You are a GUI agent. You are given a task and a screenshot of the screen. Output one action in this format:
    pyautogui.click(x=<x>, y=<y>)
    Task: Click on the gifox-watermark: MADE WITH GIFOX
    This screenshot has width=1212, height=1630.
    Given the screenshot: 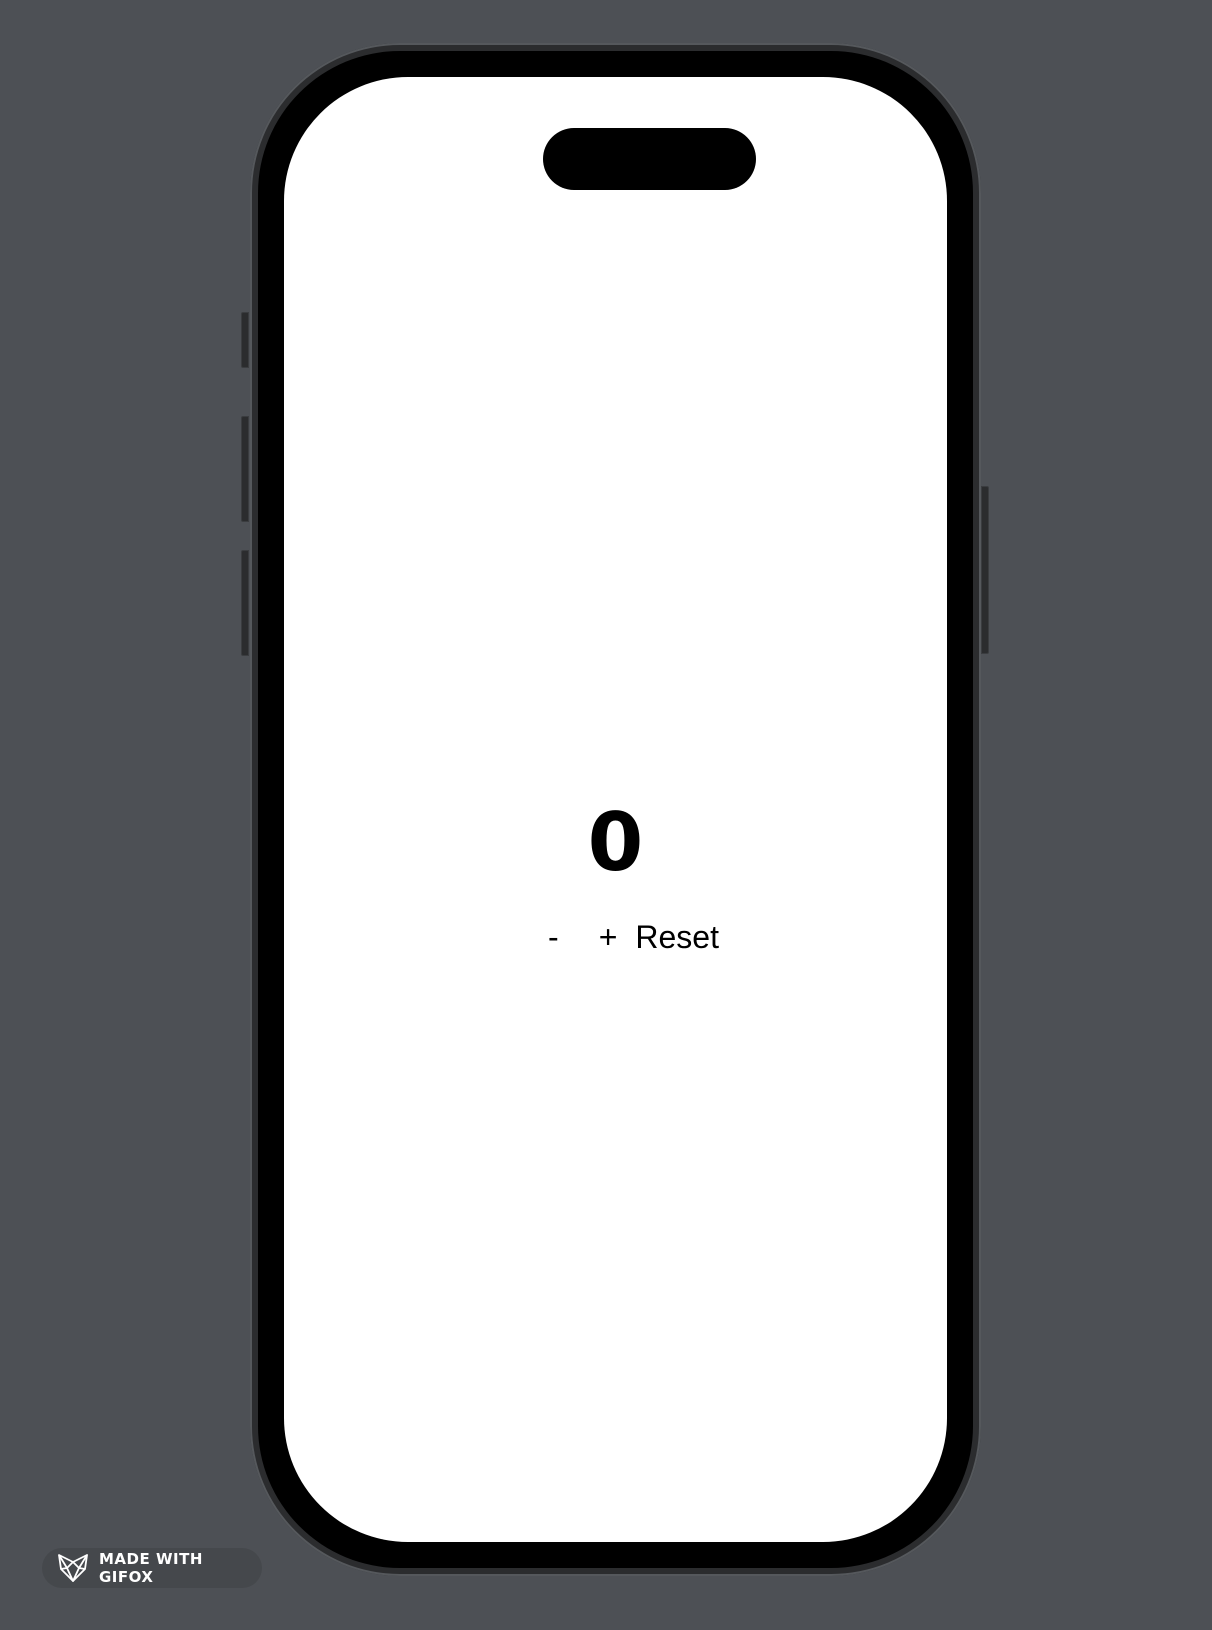 What is the action you would take?
    pyautogui.click(x=152, y=1568)
    